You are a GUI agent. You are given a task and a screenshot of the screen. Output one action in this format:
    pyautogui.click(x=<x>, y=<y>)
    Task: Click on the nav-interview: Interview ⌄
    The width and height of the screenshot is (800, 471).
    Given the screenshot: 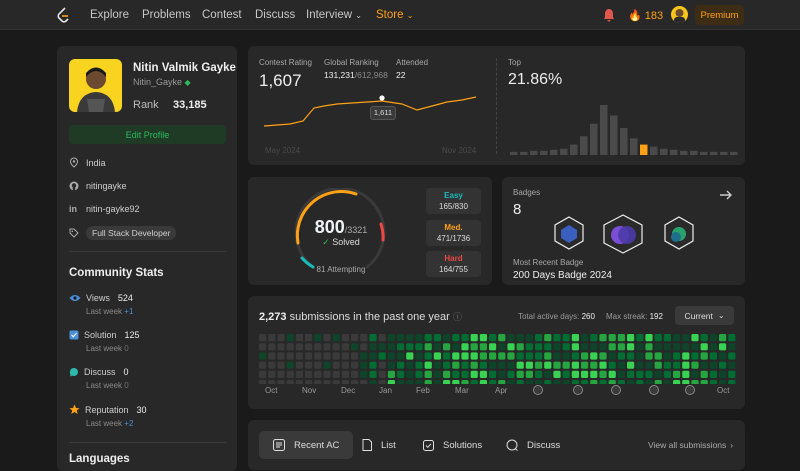 What is the action you would take?
    pyautogui.click(x=334, y=15)
    